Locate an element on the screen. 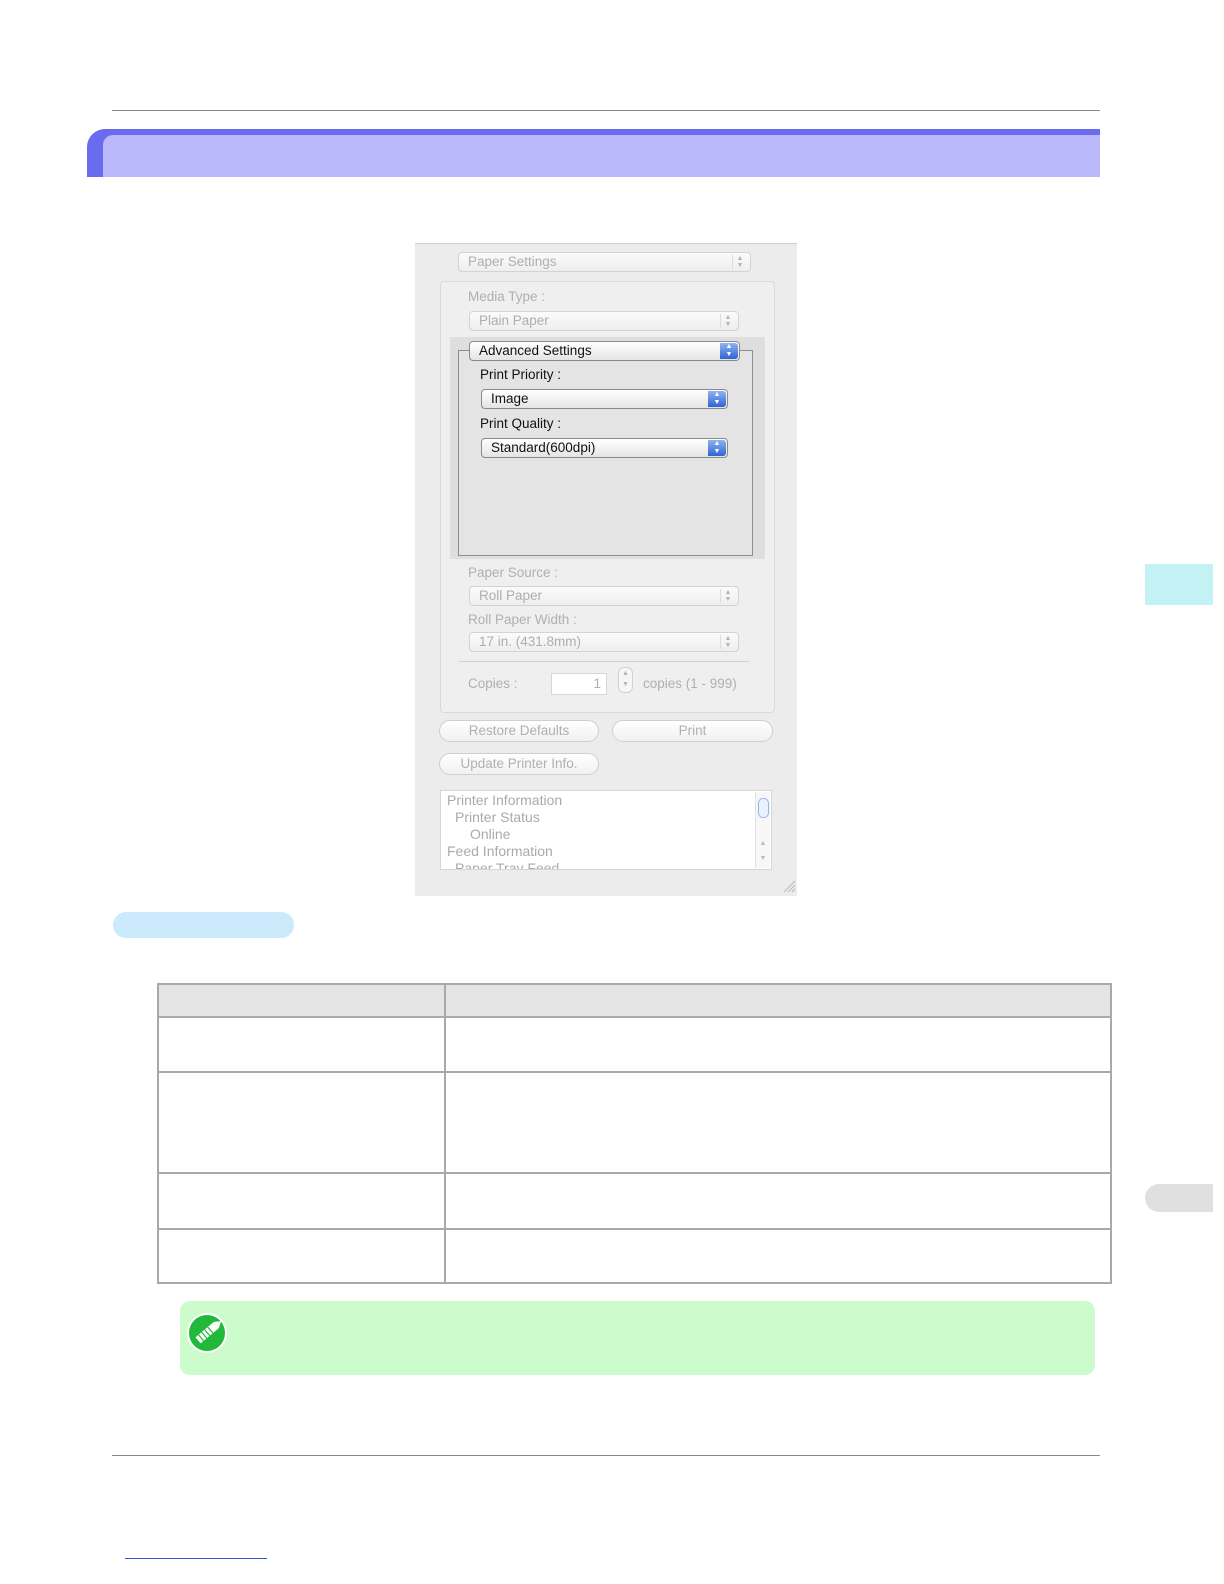  copies-stepper: ▲ ▼ is located at coordinates (625, 680).